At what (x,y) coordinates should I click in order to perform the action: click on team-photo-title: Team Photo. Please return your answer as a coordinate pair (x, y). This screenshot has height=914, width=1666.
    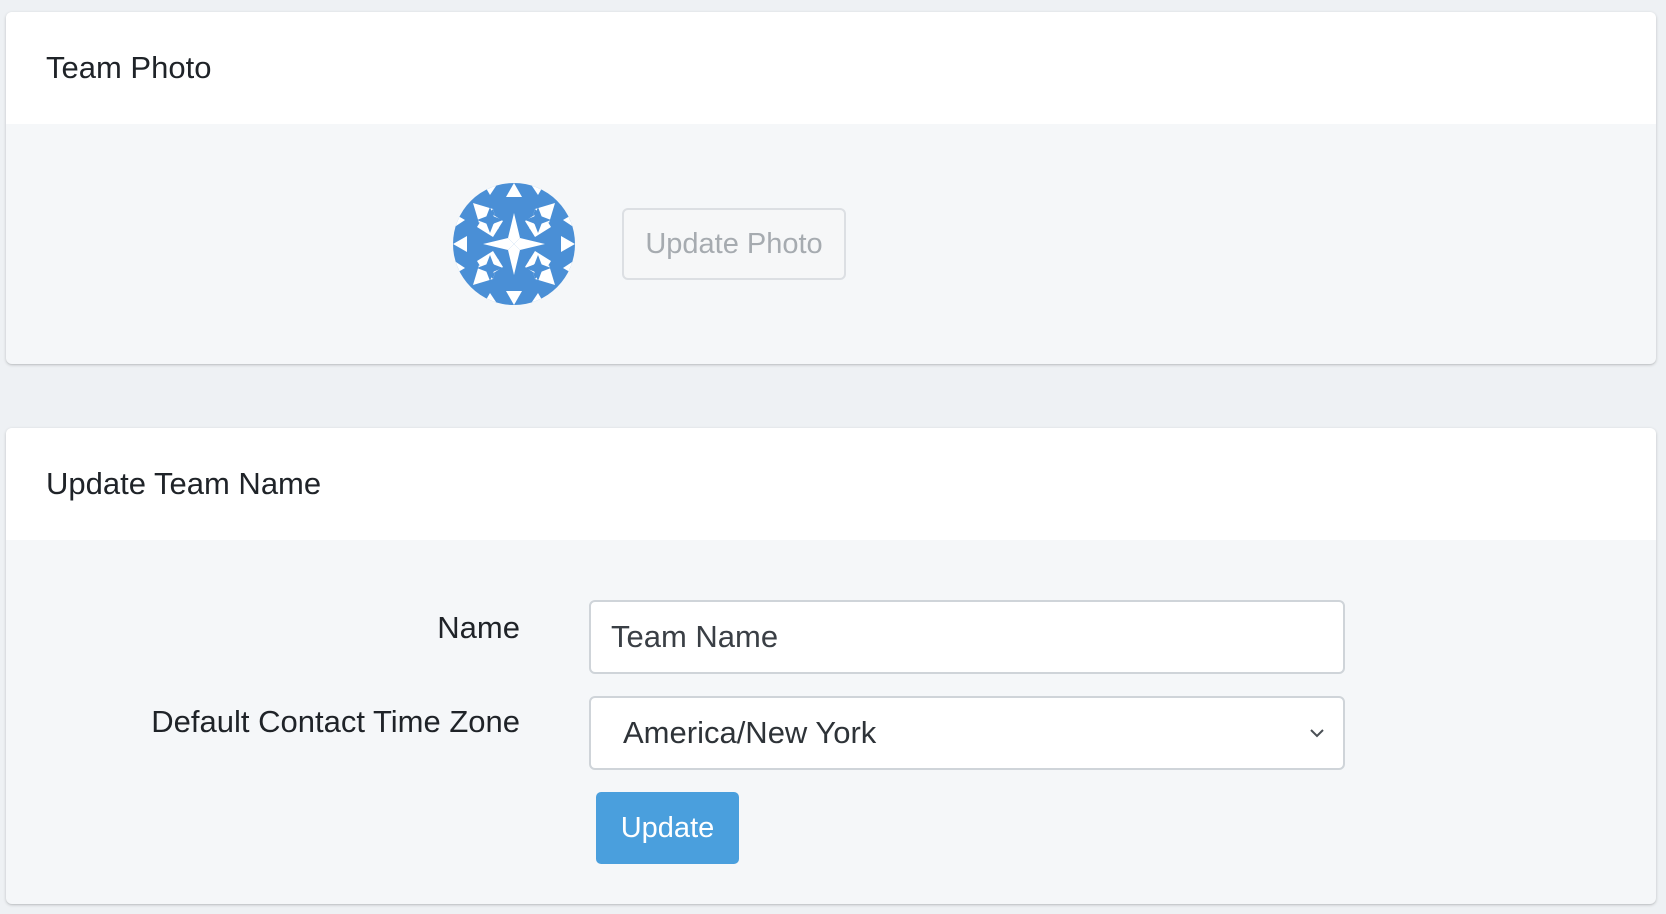
    Looking at the image, I should click on (831, 68).